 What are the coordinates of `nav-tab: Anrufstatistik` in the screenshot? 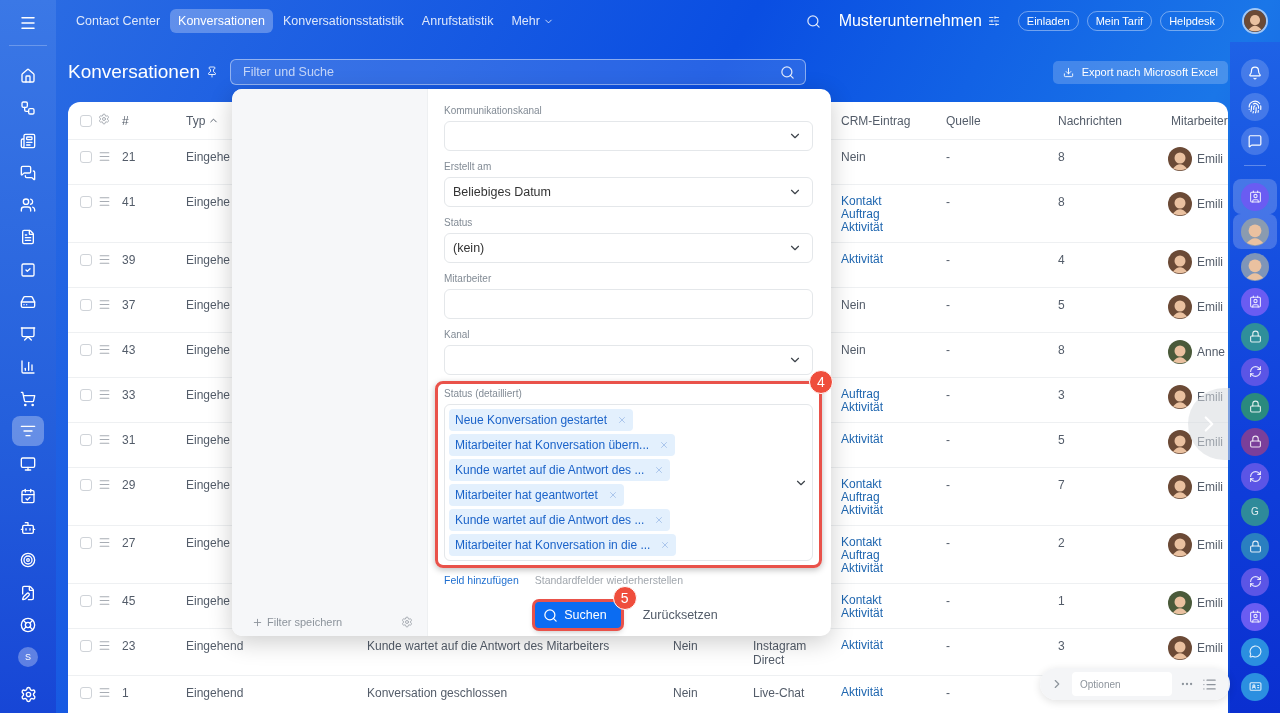 It's located at (457, 21).